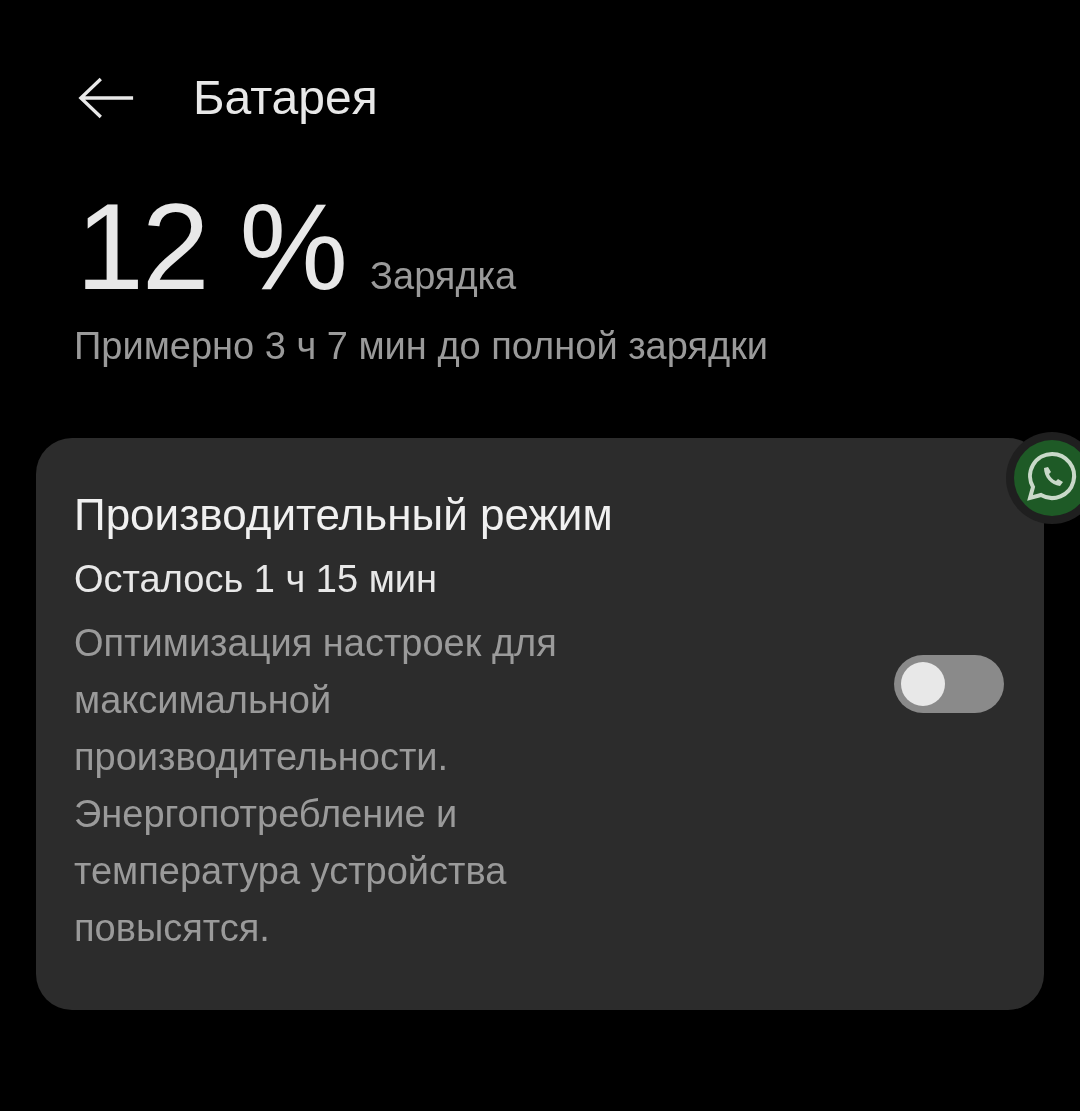  Describe the element at coordinates (285, 97) in the screenshot. I see `page-title: Батарея` at that location.